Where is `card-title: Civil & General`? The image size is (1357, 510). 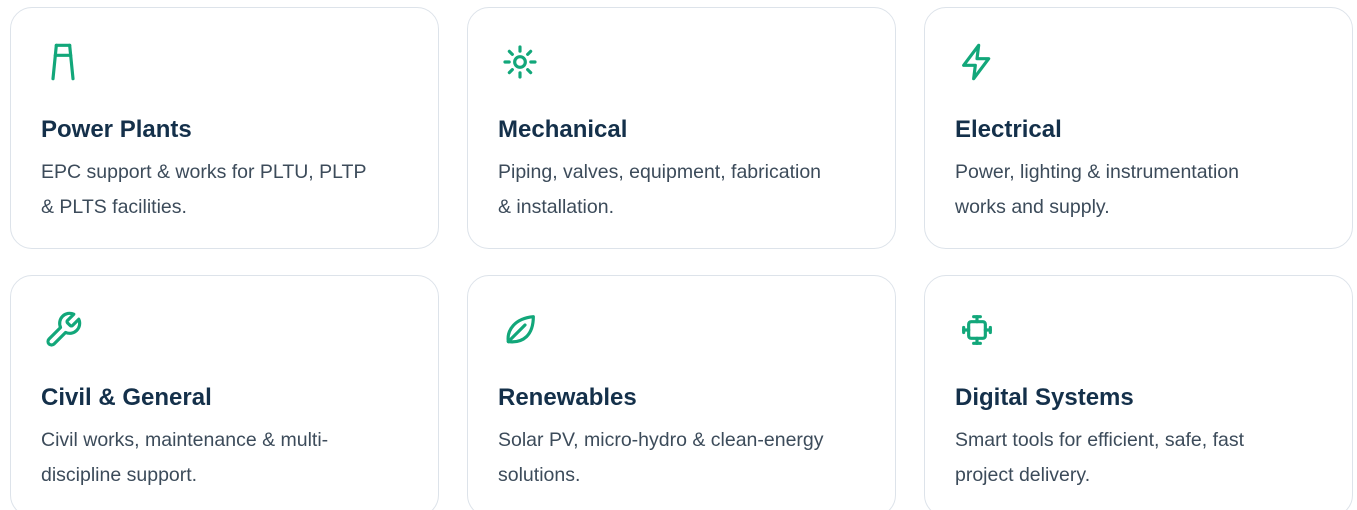
card-title: Civil & General is located at coordinates (126, 397).